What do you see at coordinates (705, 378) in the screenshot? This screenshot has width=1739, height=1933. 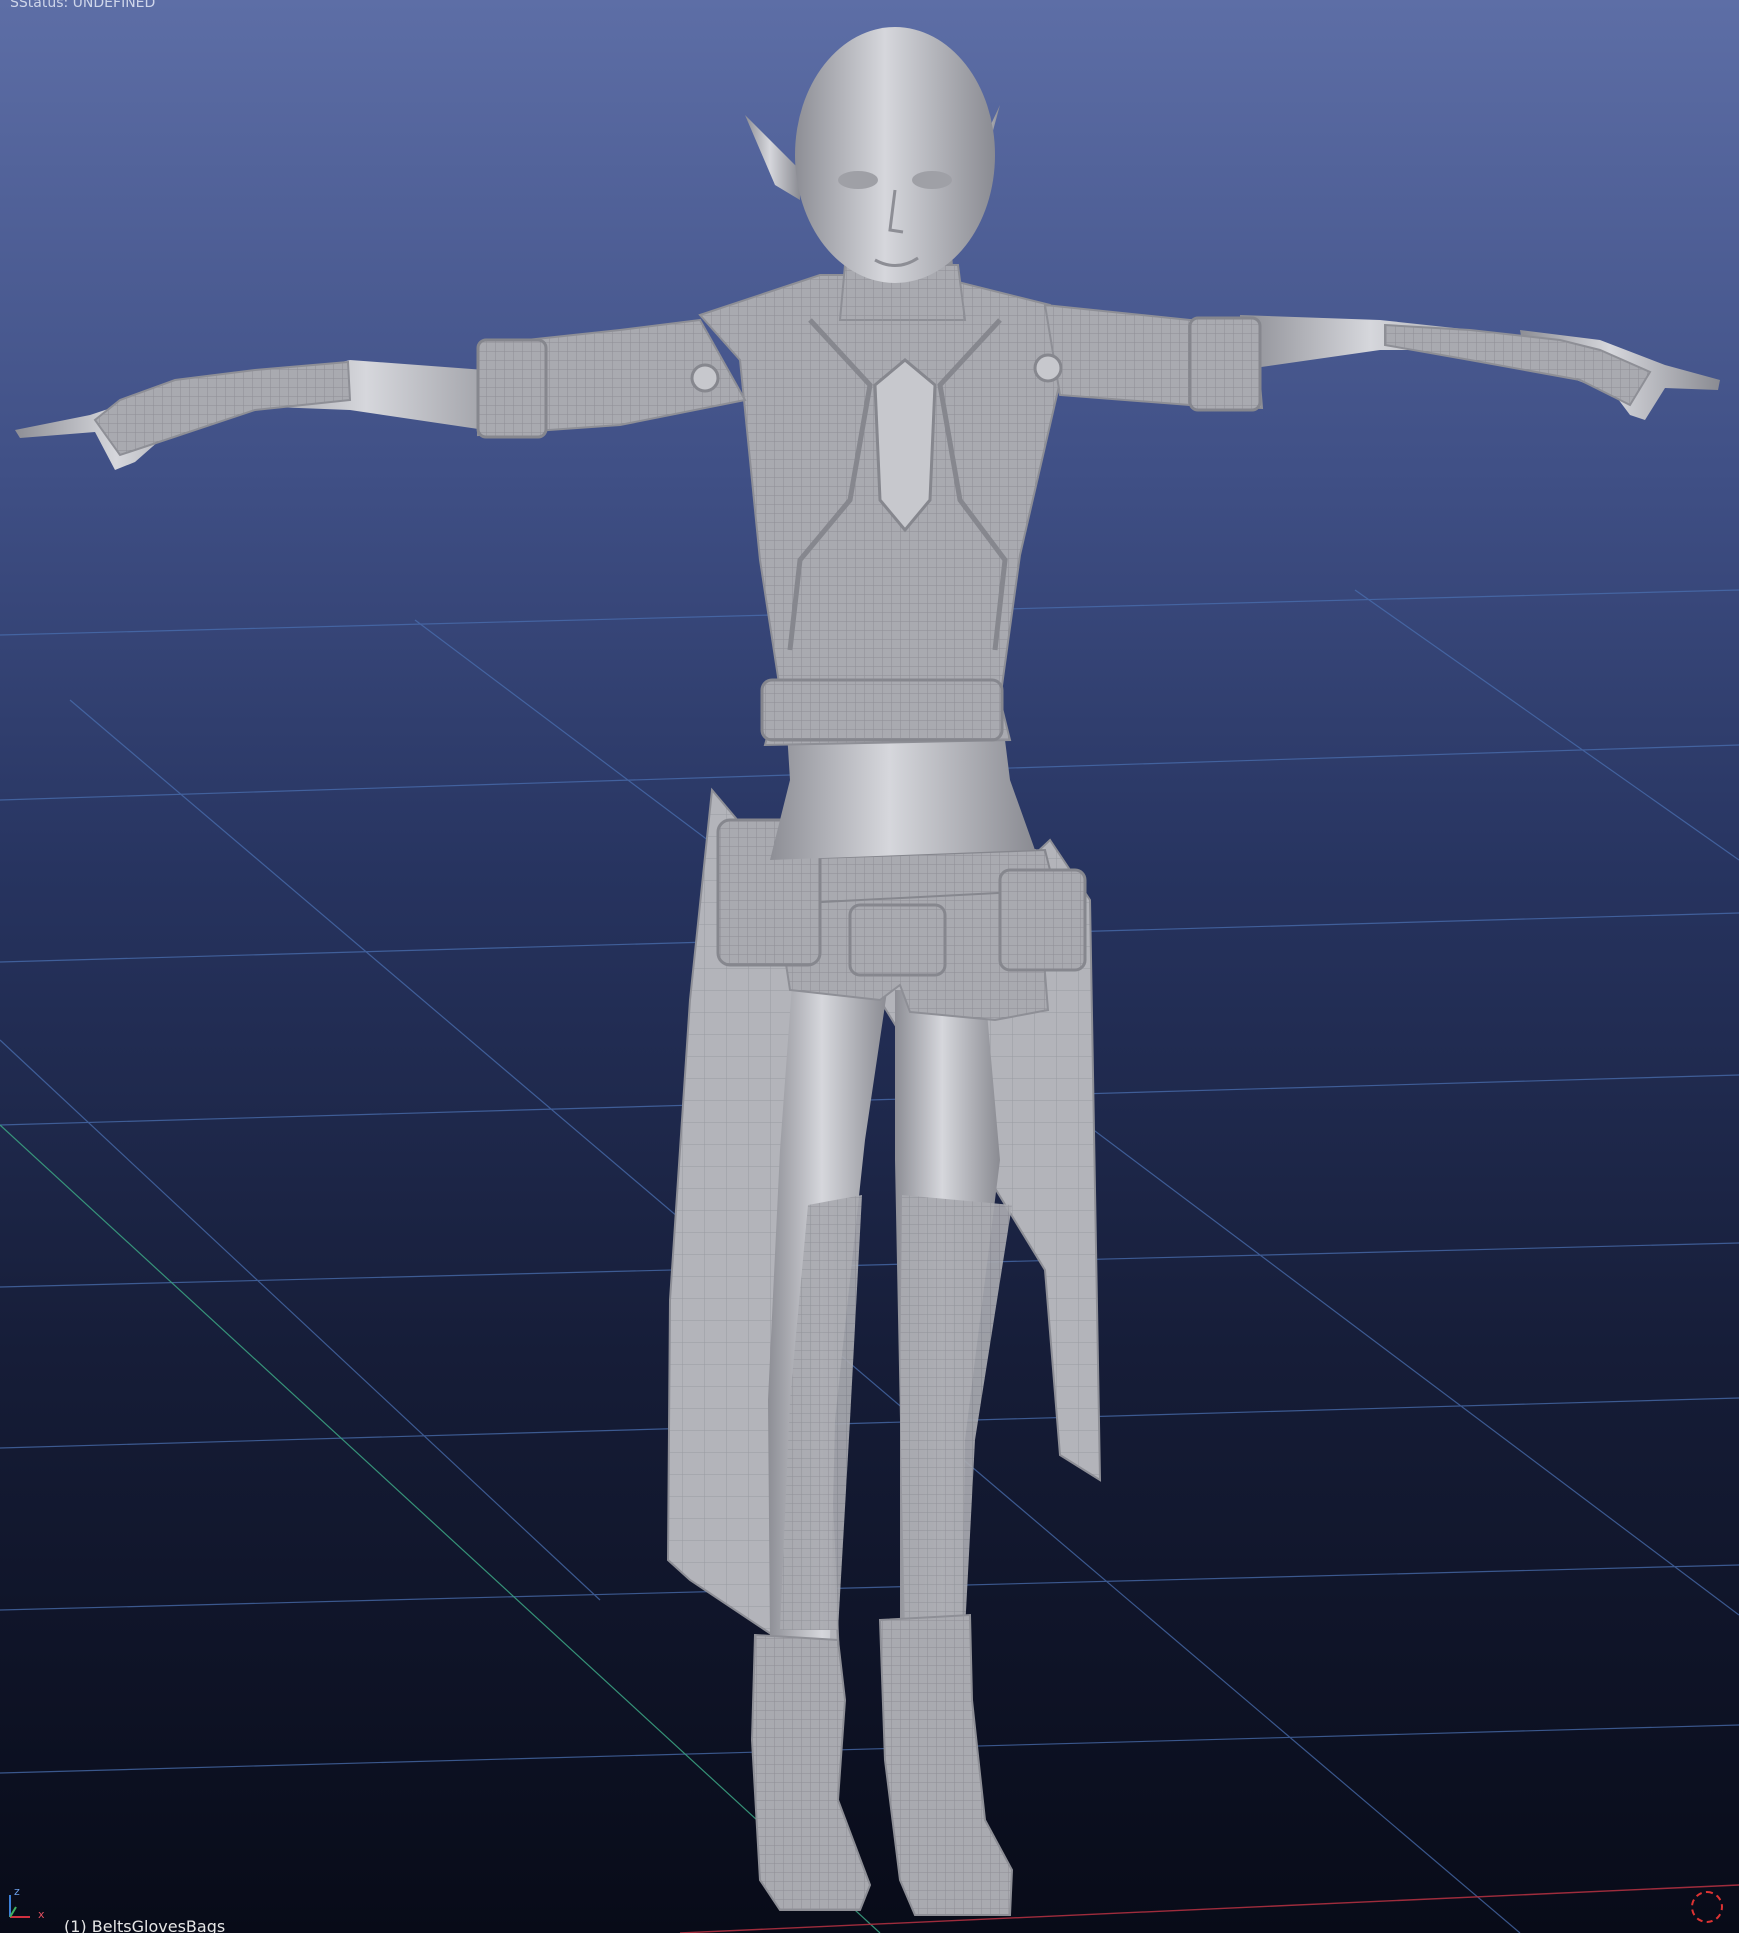 I see `jacket-left-button` at bounding box center [705, 378].